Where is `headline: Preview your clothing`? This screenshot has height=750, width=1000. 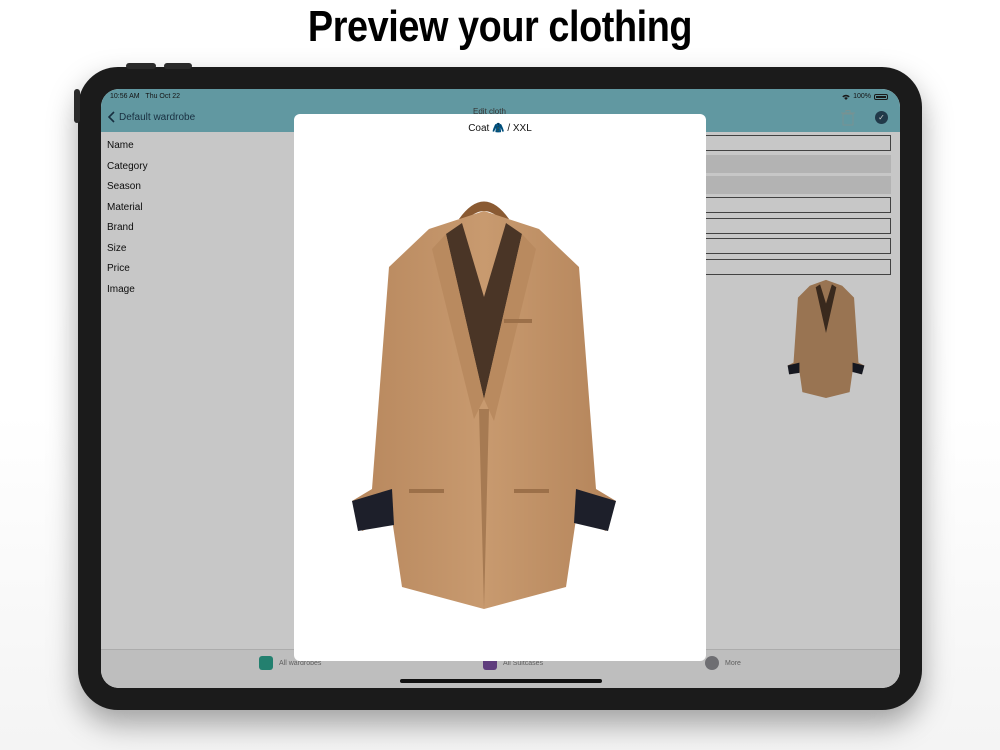
headline: Preview your clothing is located at coordinates (500, 26).